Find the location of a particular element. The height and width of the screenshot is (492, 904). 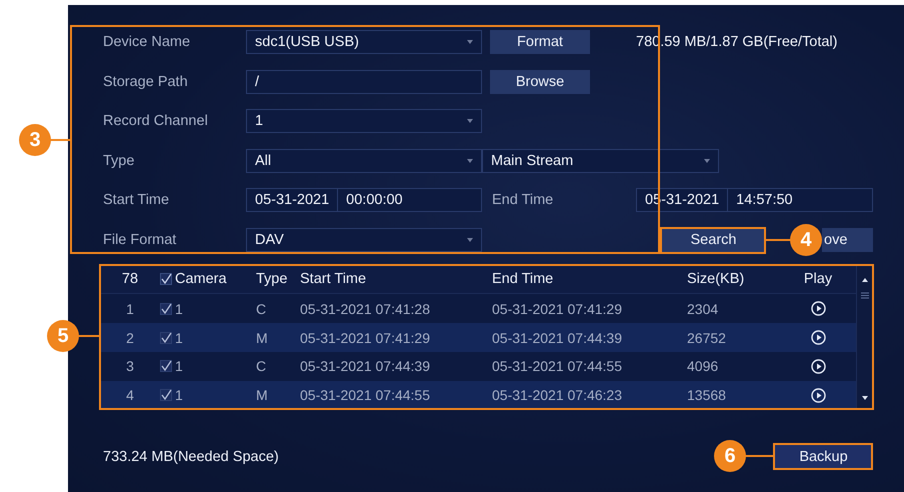

table-cell-text: 2 is located at coordinates (130, 338).